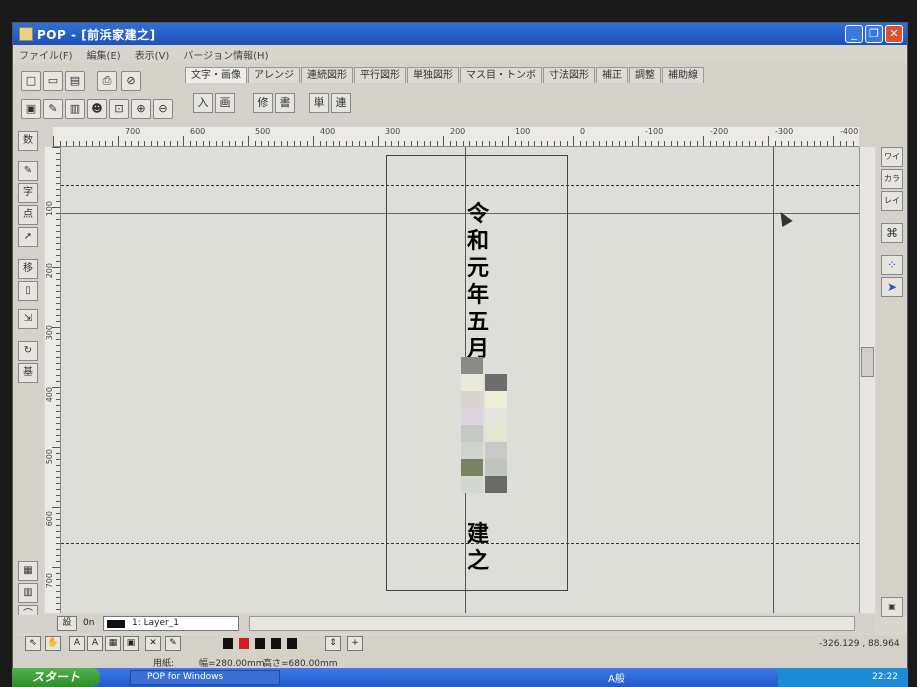 The height and width of the screenshot is (687, 917). I want to click on close-button: ✕, so click(894, 34).